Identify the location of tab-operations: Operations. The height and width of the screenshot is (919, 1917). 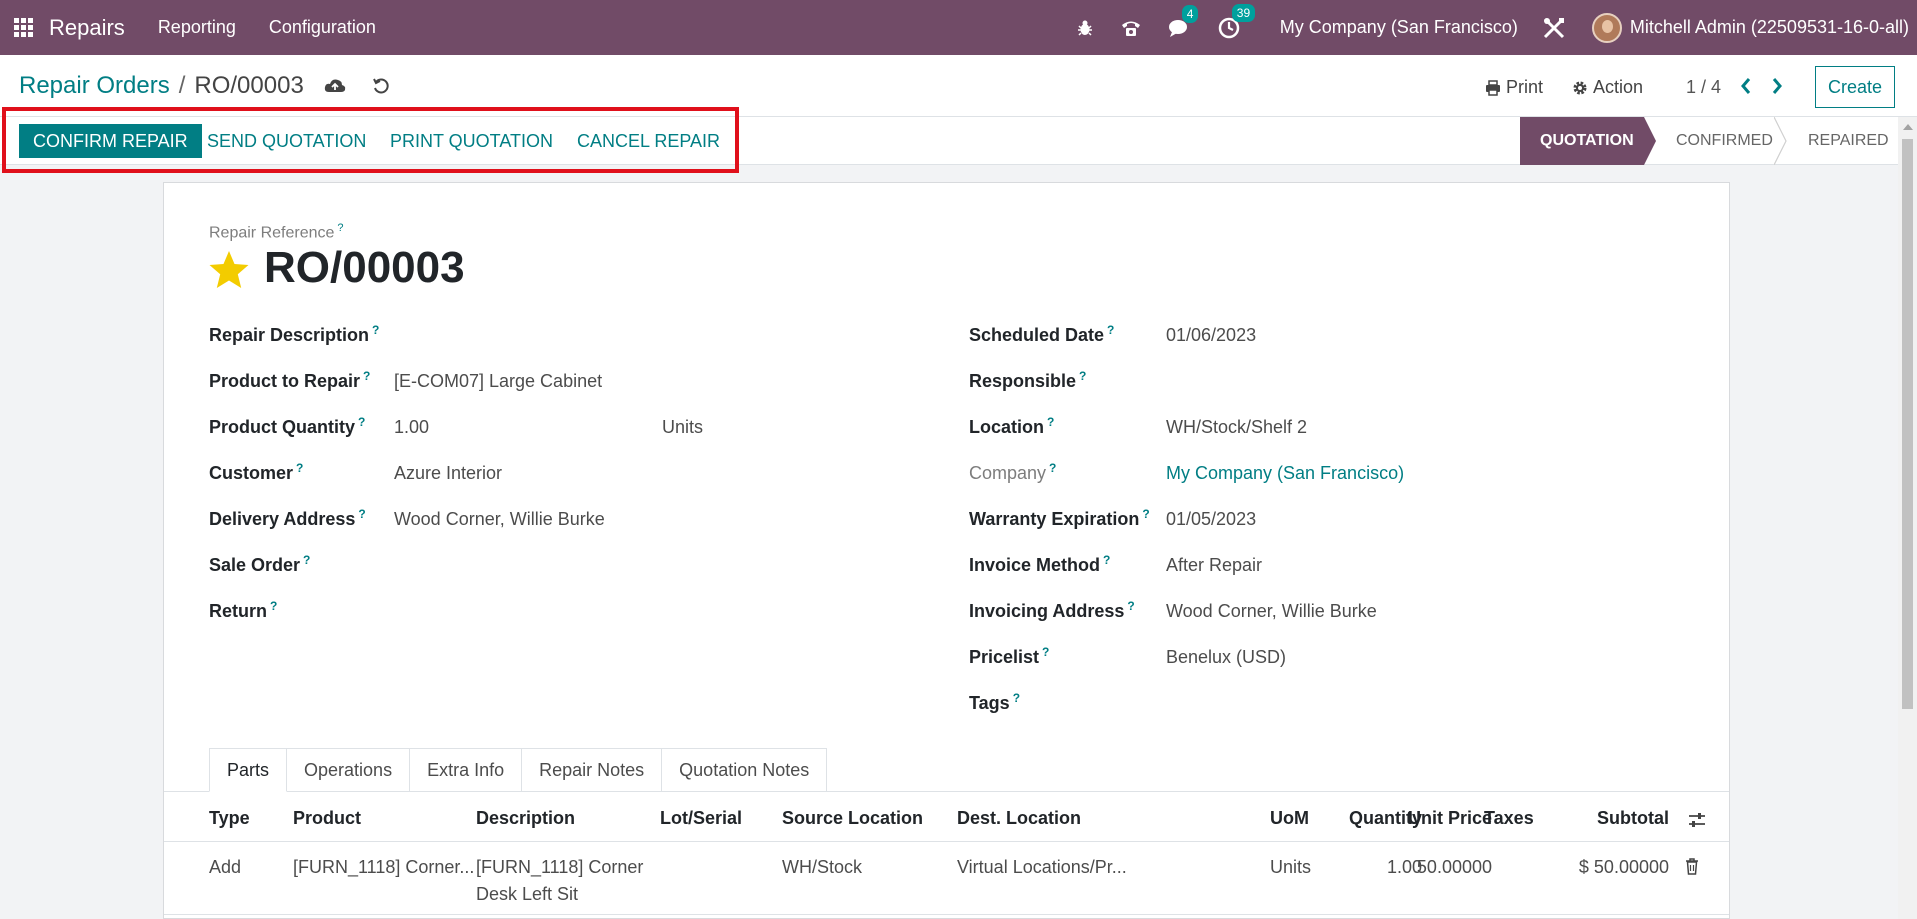
(349, 770).